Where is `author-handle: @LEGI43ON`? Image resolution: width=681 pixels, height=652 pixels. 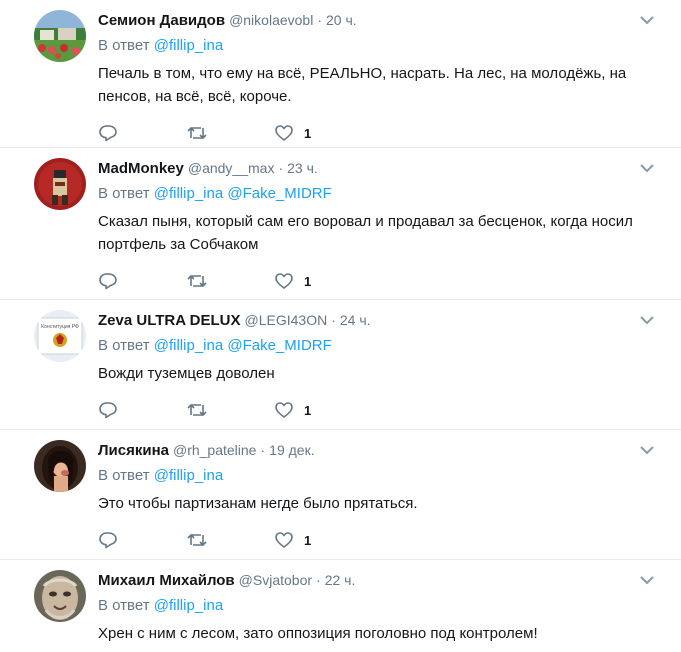 author-handle: @LEGI43ON is located at coordinates (286, 320).